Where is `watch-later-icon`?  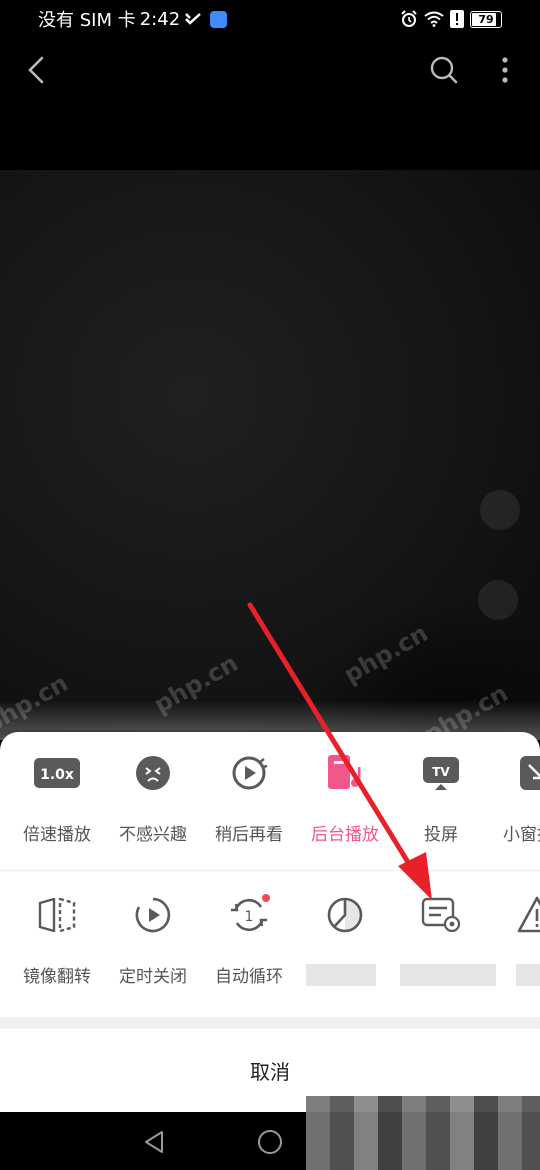 watch-later-icon is located at coordinates (249, 773).